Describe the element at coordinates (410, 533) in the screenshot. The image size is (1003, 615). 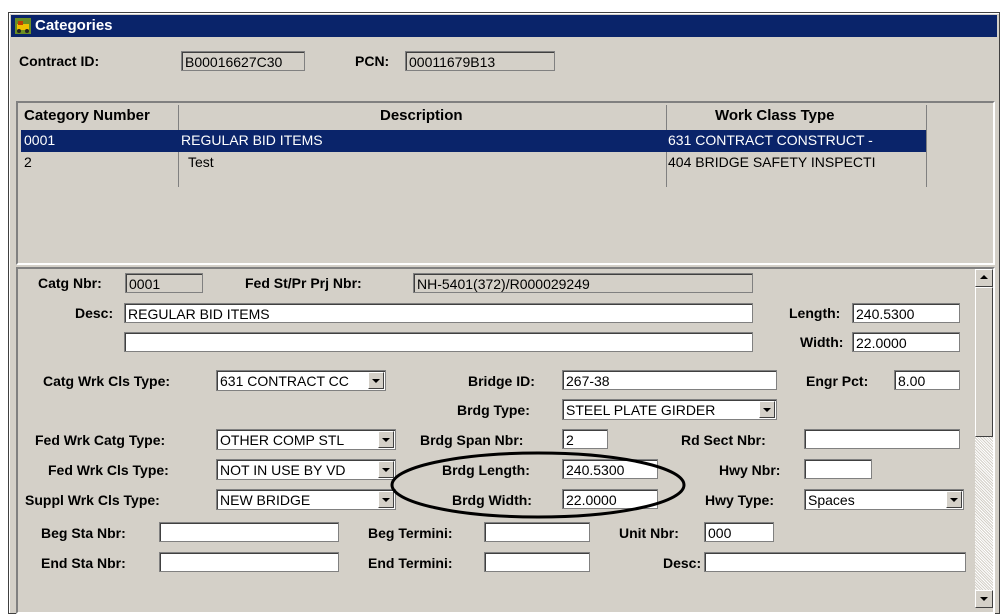
I see `beg-termini-label: Beg Termini:` at that location.